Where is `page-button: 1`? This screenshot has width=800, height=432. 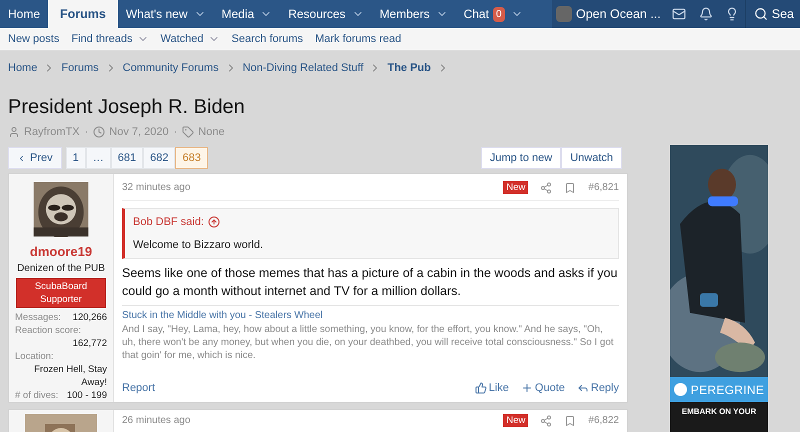 page-button: 1 is located at coordinates (76, 158).